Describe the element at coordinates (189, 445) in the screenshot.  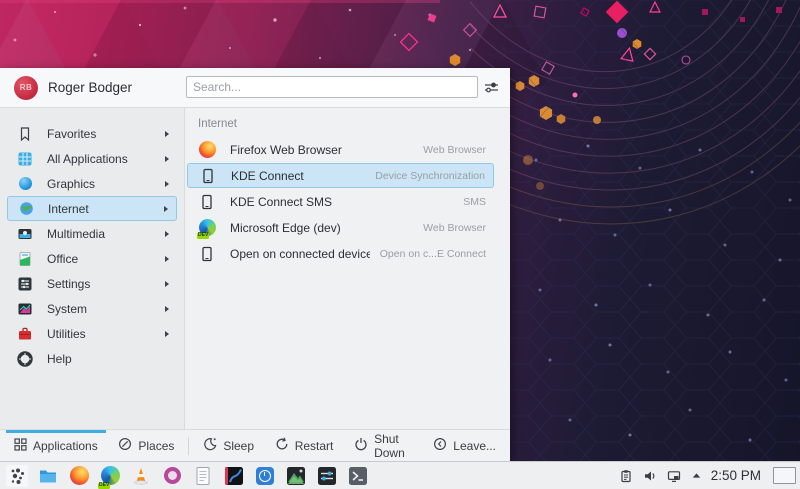
I see `footer-separator` at that location.